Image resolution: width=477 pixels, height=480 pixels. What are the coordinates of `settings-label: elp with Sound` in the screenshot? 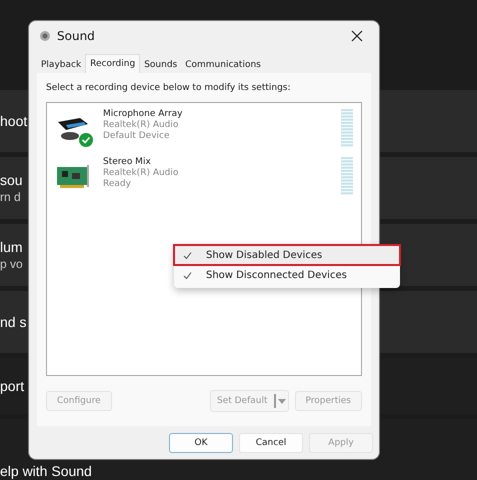 It's located at (46, 471).